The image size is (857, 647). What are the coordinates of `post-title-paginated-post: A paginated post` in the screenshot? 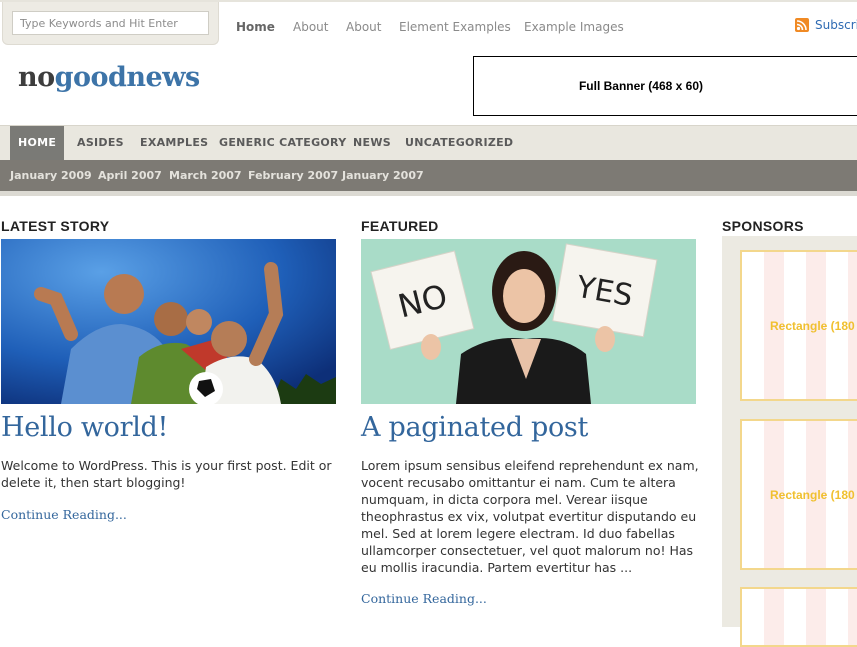 It's located at (474, 427).